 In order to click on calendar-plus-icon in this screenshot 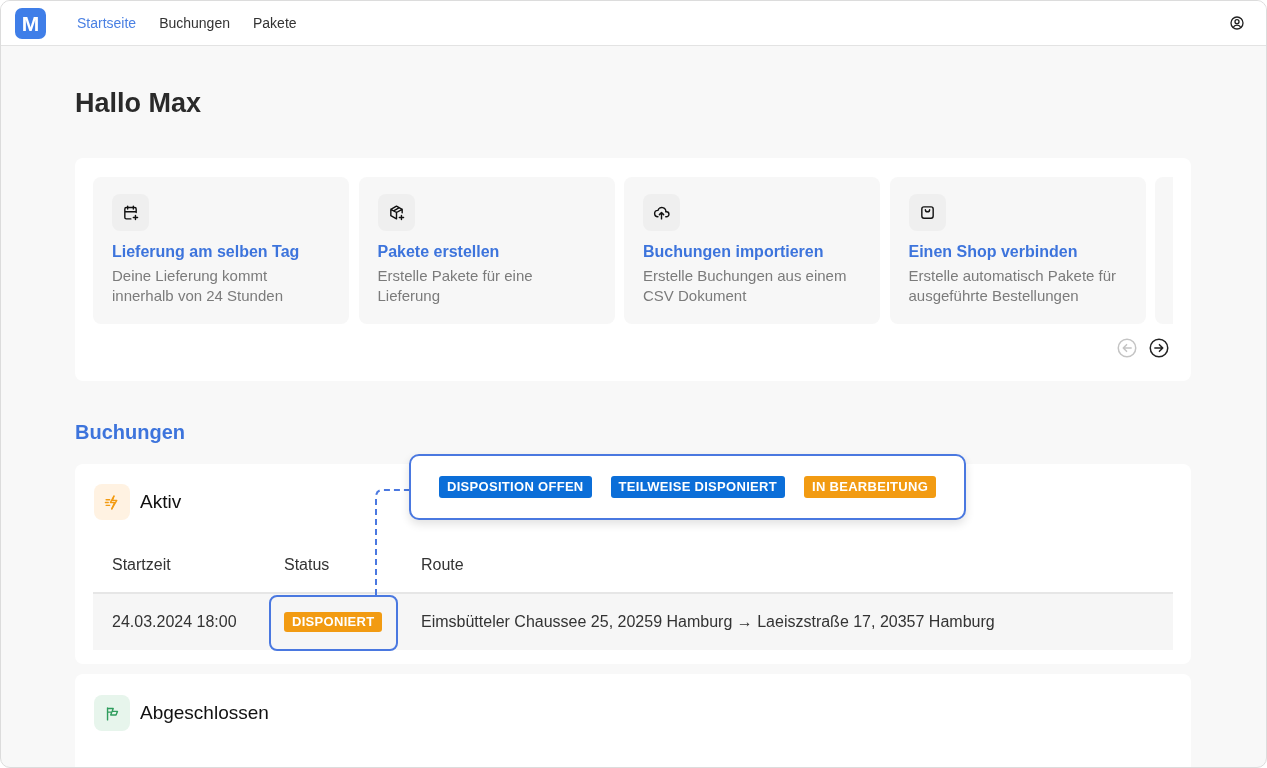, I will do `click(130, 212)`.